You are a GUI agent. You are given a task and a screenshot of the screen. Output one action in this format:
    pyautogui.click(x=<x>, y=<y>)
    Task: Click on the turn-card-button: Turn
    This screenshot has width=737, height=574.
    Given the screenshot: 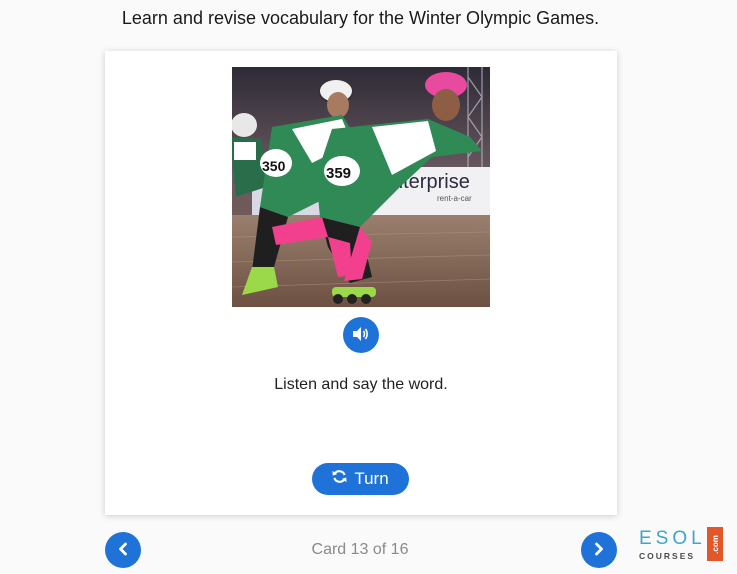 What is the action you would take?
    pyautogui.click(x=360, y=479)
    